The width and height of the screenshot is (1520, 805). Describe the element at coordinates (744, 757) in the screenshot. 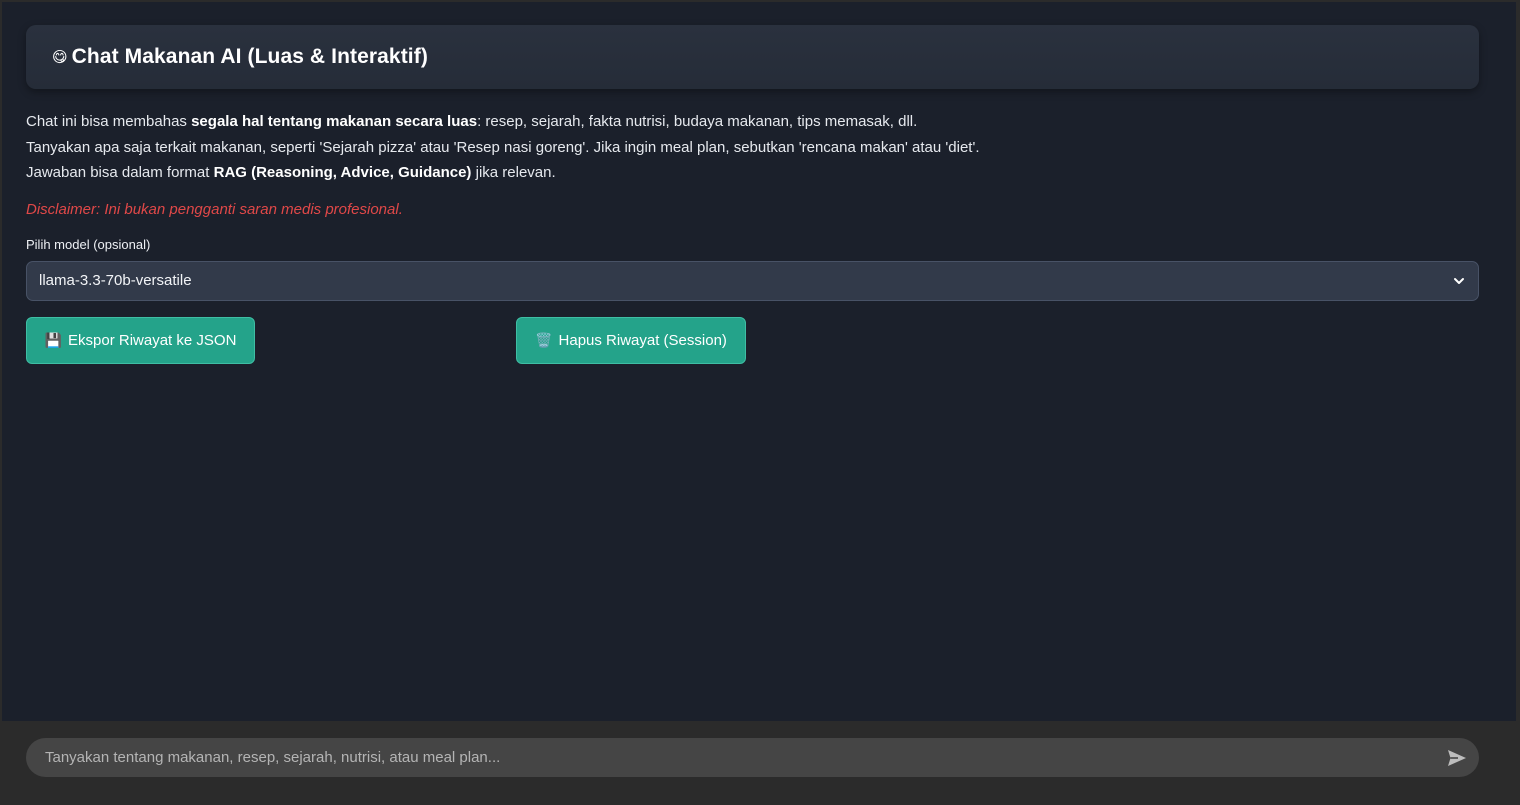

I see `chat-input` at that location.